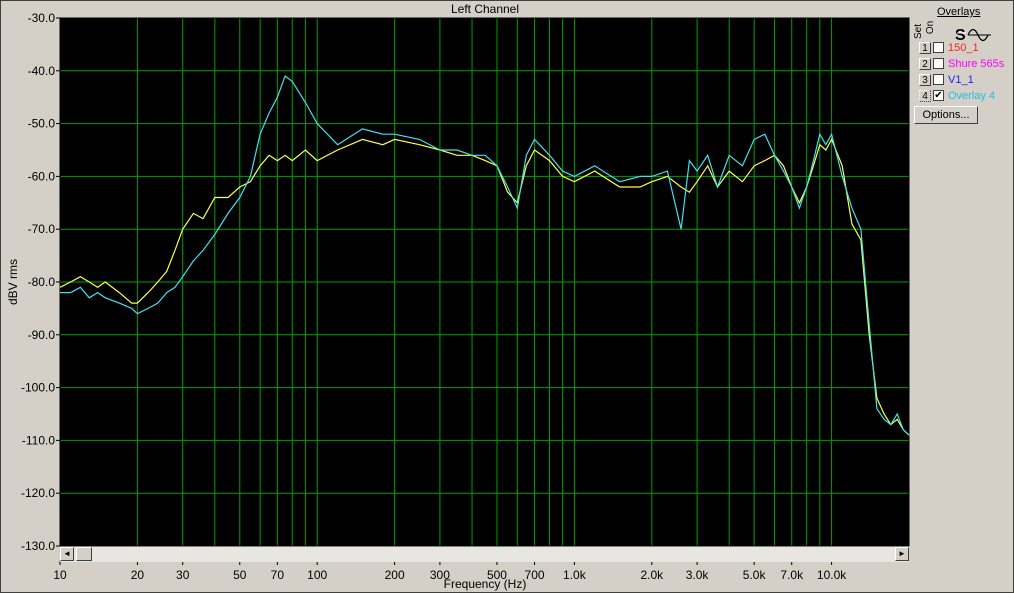 Image resolution: width=1014 pixels, height=593 pixels. Describe the element at coordinates (67, 554) in the screenshot. I see `scroll-left-button: ◄` at that location.